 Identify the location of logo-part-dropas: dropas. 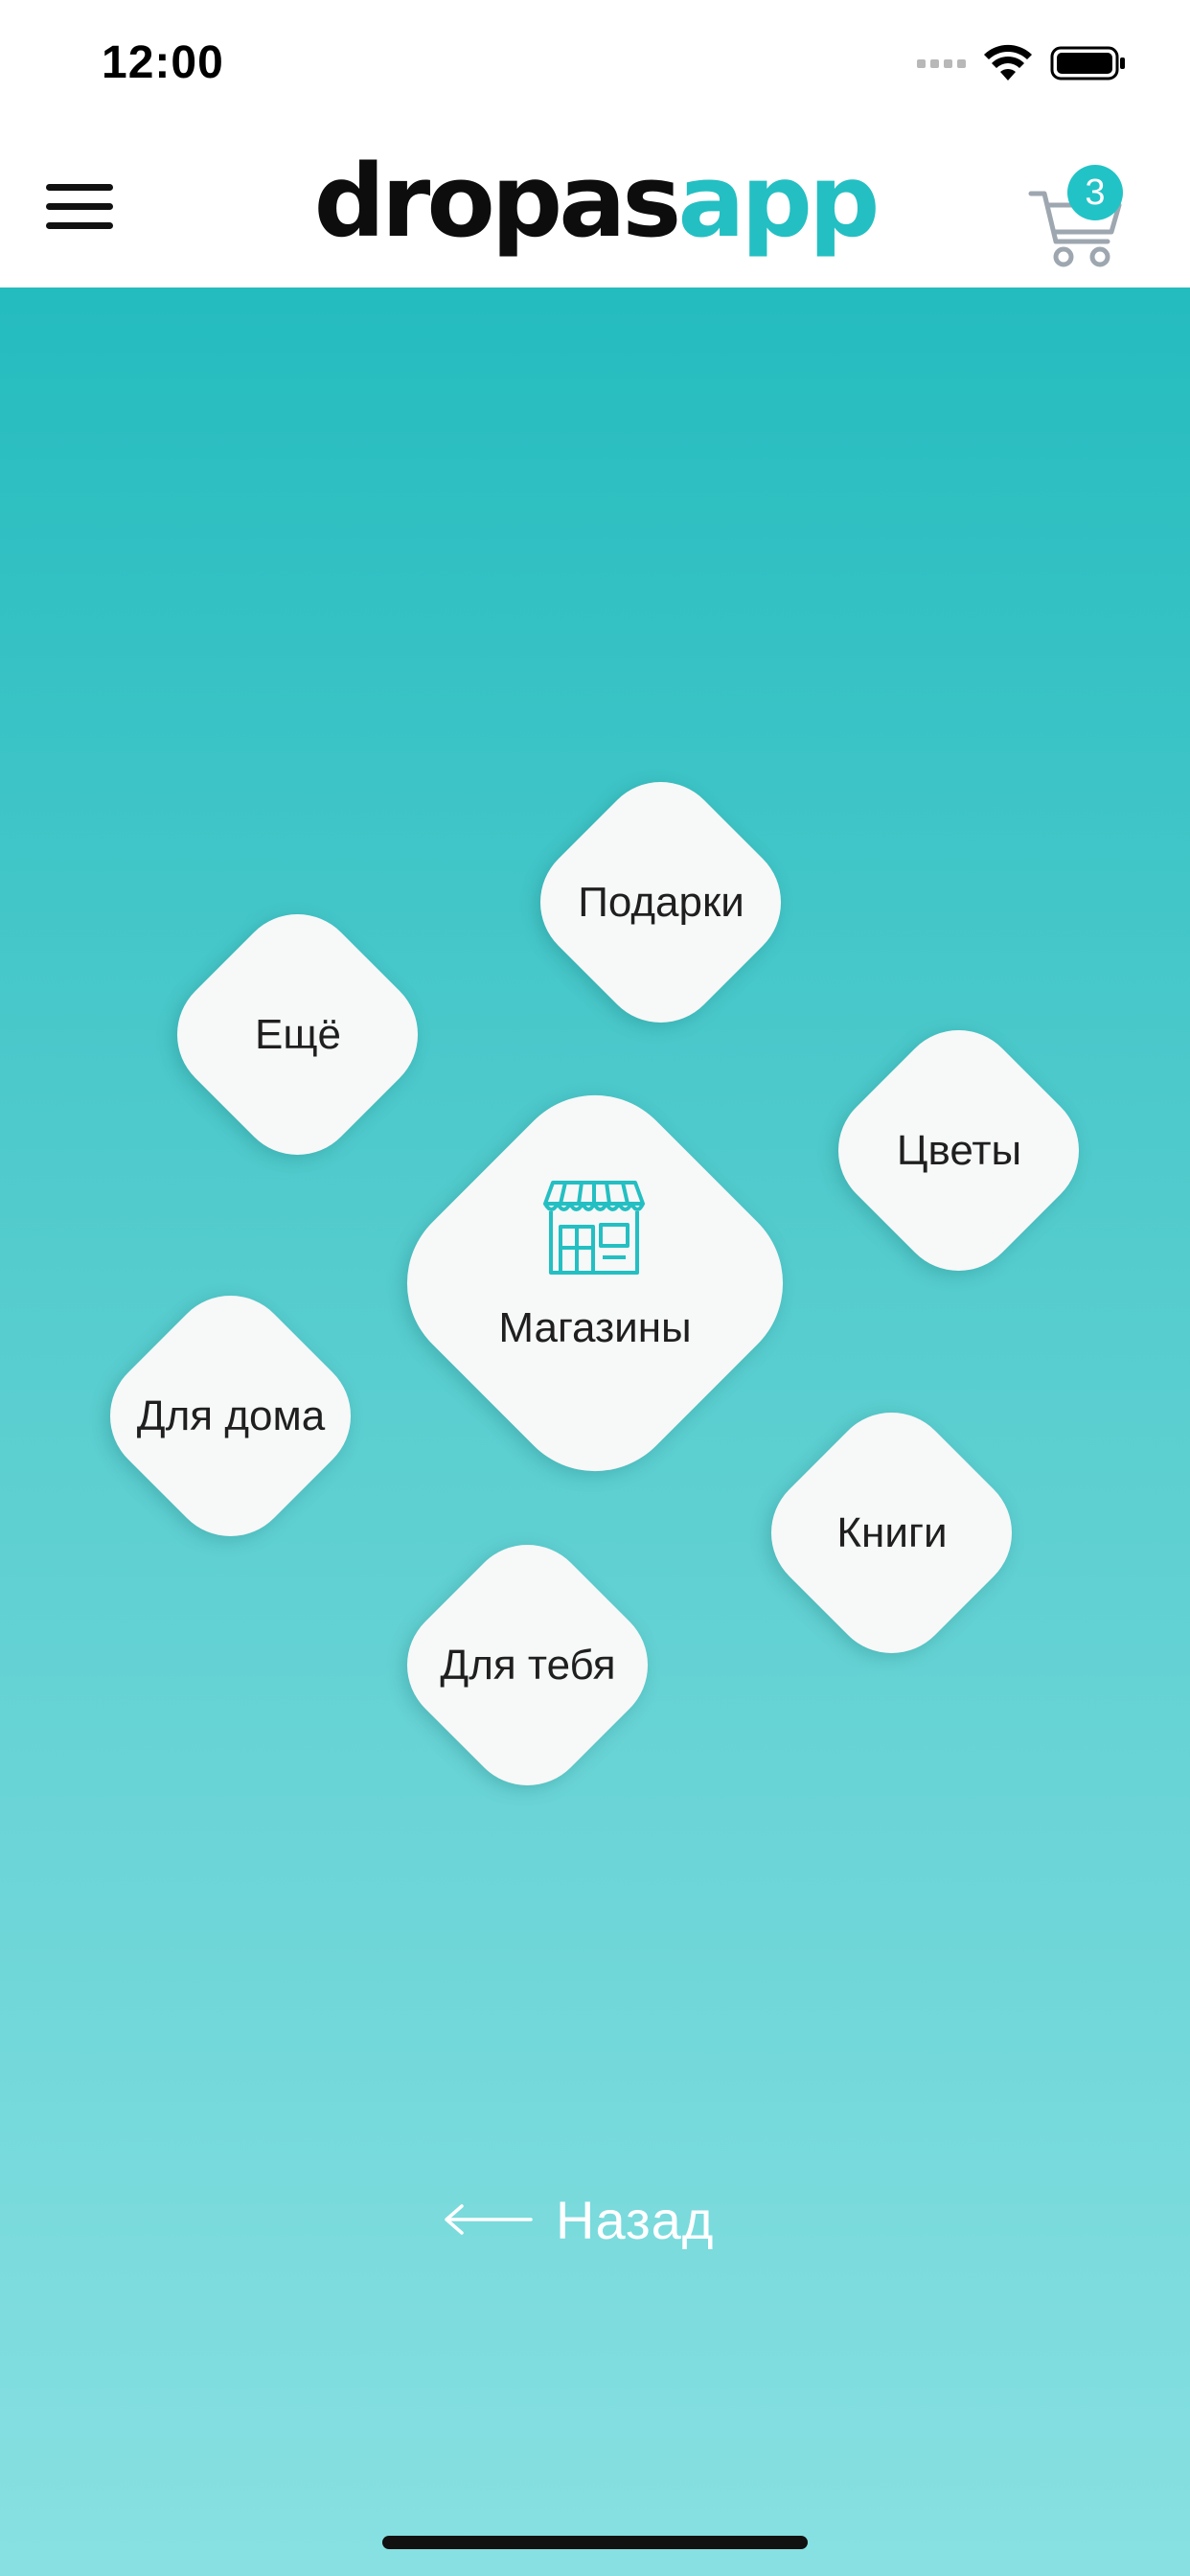
(498, 201).